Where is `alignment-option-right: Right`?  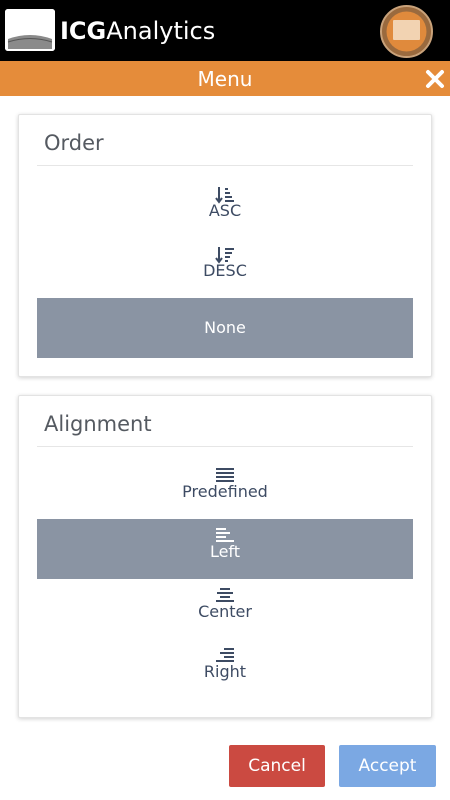 alignment-option-right: Right is located at coordinates (225, 669).